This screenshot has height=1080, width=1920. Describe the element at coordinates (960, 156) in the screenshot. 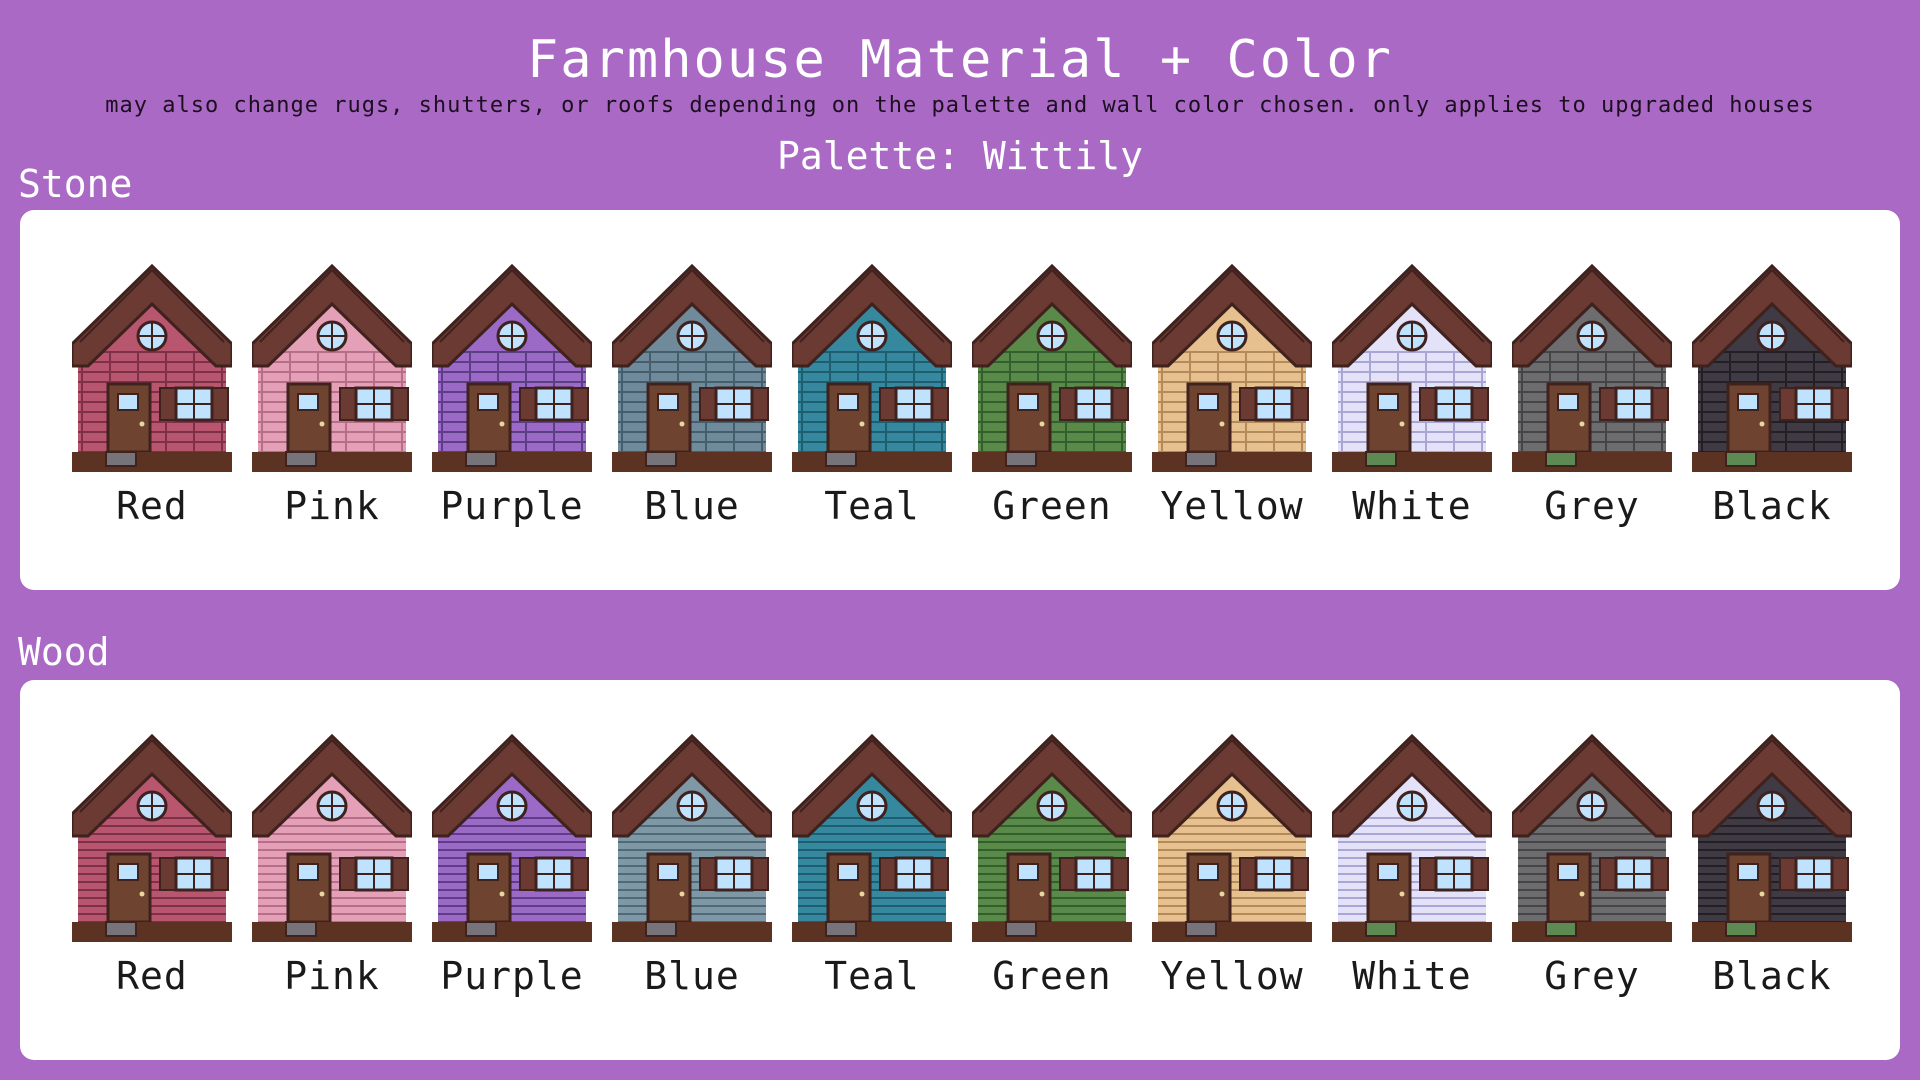

I see `palette-label: Palette: Wittily` at that location.